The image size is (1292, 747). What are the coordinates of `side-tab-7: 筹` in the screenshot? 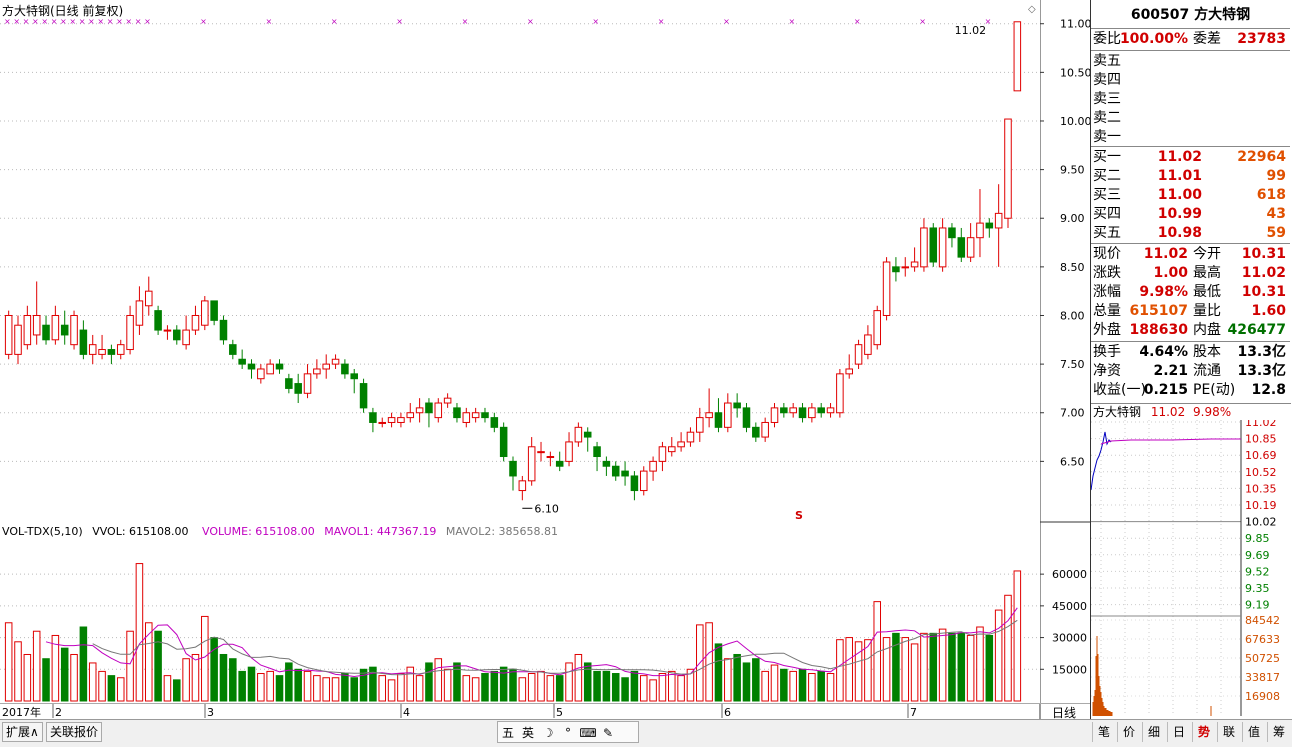 It's located at (1278, 732).